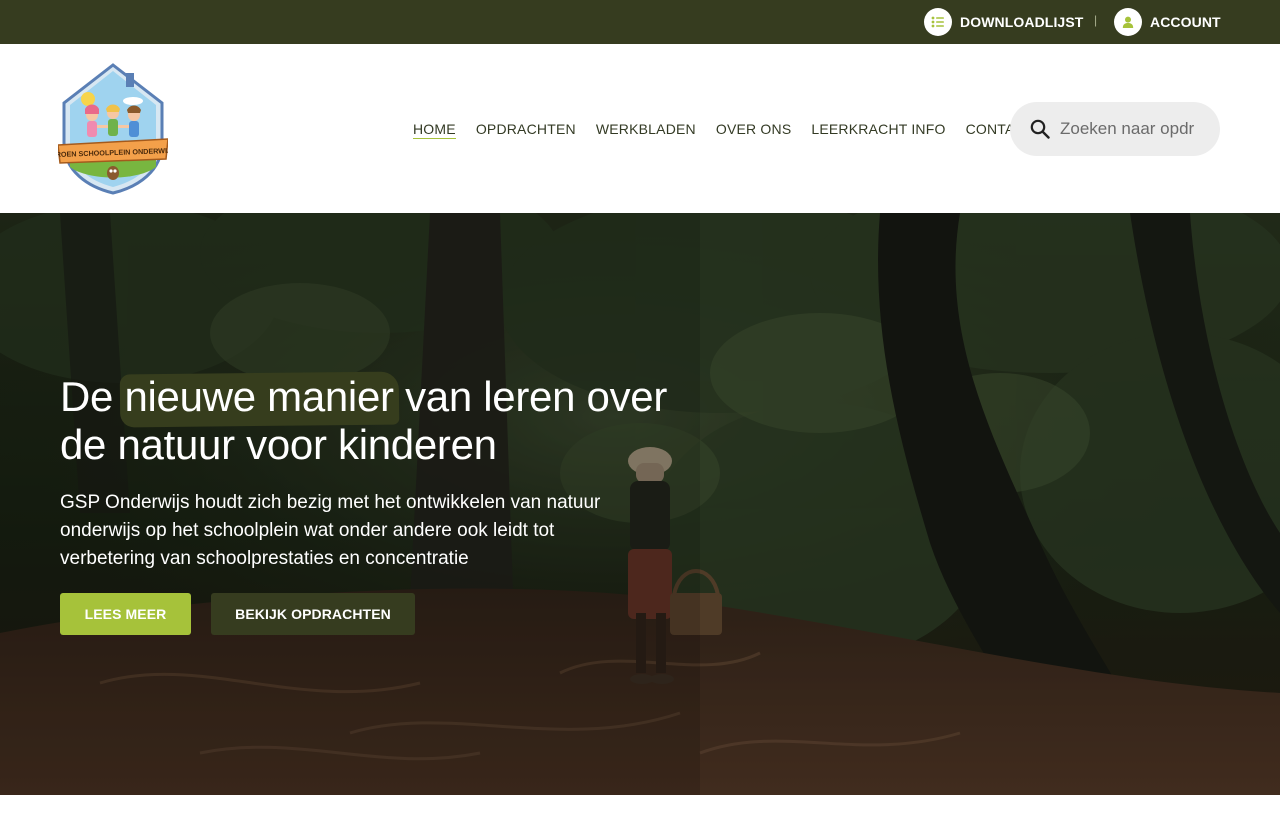 The image size is (1280, 820). I want to click on content-area, so click(640, 807).